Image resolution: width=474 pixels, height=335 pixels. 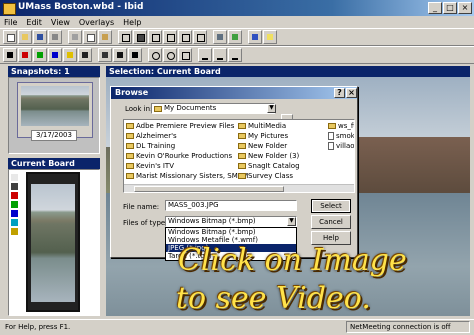 I want to click on zoom-out-icon, so click(x=170, y=55).